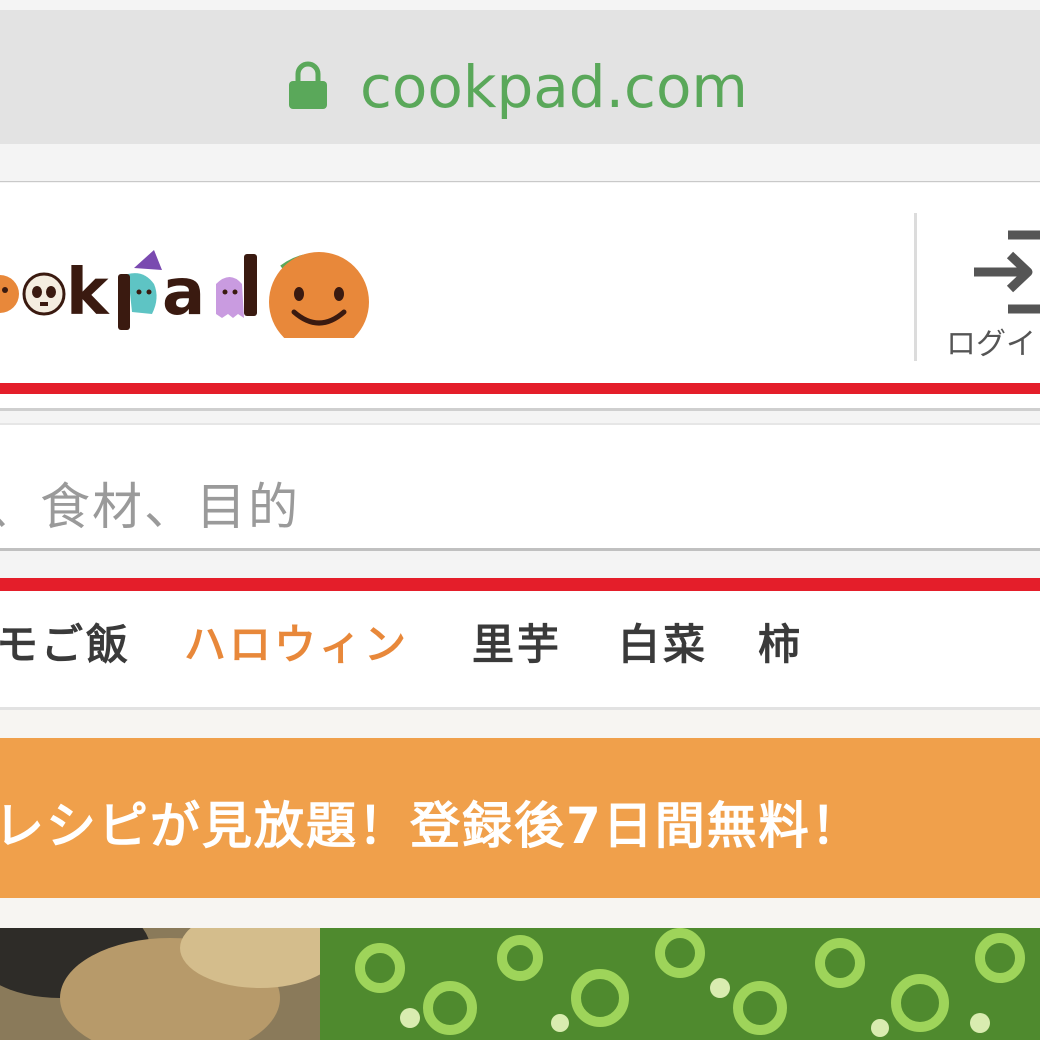 The width and height of the screenshot is (1040, 1040). What do you see at coordinates (991, 344) in the screenshot?
I see `login-label: ログイ` at bounding box center [991, 344].